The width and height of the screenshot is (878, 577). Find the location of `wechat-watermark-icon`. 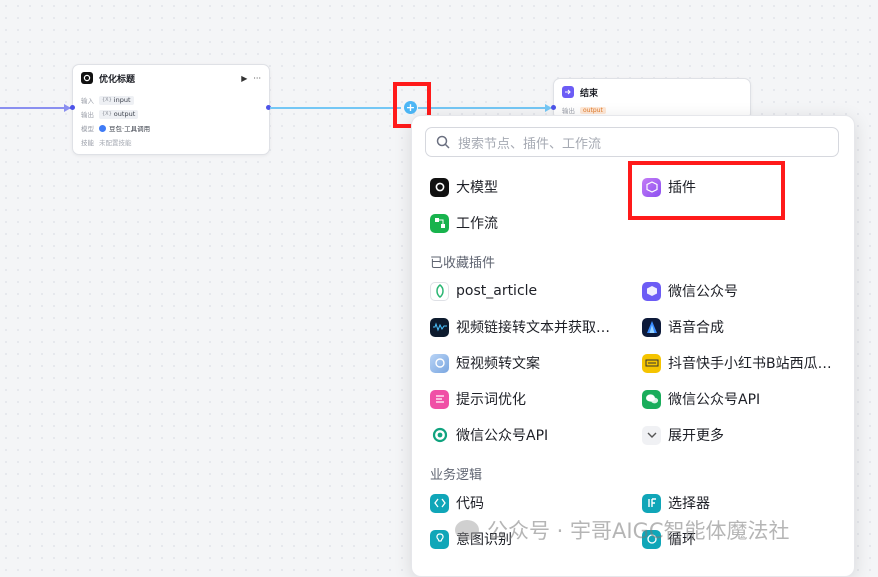

wechat-watermark-icon is located at coordinates (467, 530).